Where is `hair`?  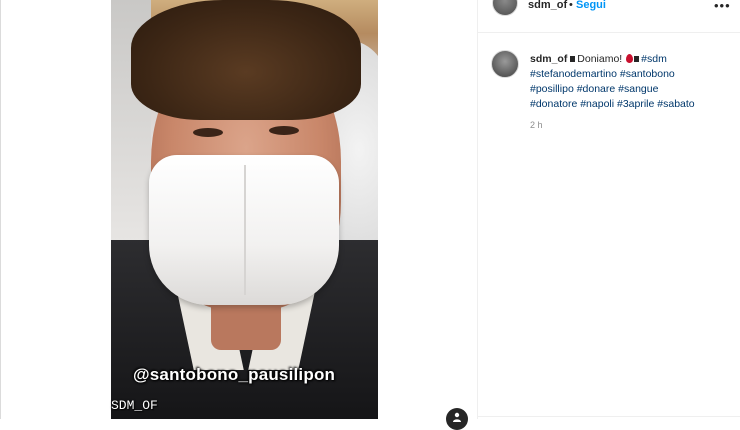
hair is located at coordinates (246, 60).